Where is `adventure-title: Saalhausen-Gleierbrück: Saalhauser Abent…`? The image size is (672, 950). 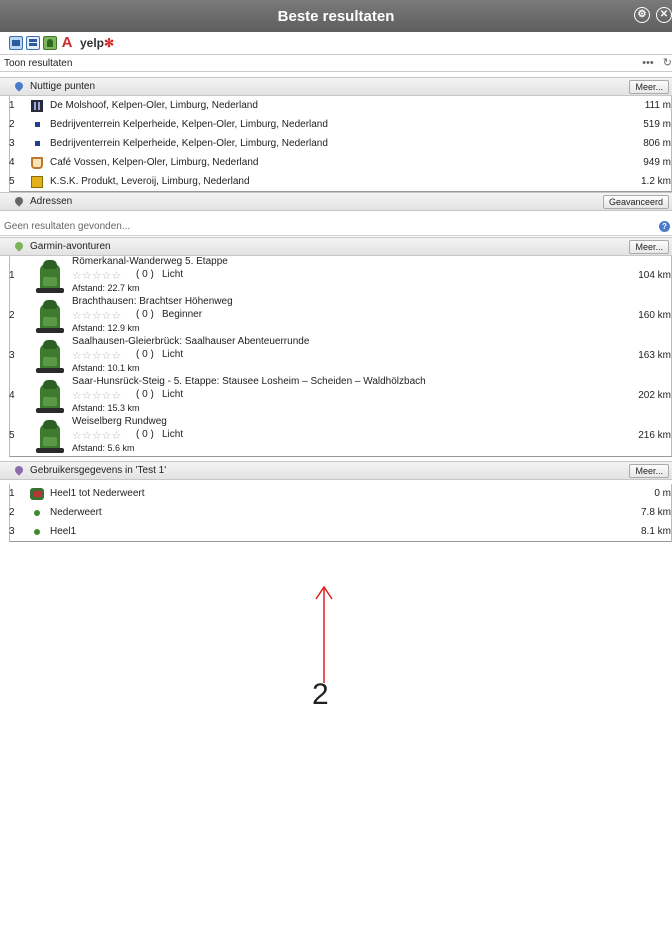
adventure-title: Saalhausen-Gleierbrück: Saalhauser Abent… is located at coordinates (191, 341).